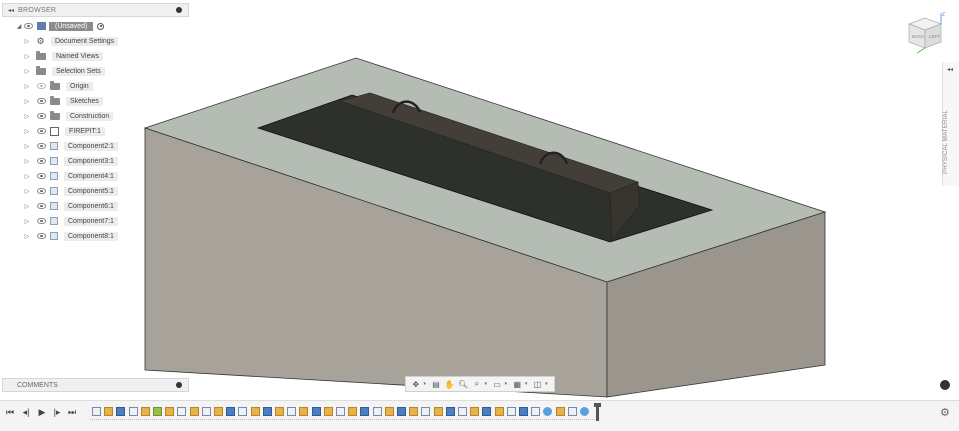  What do you see at coordinates (70, 191) in the screenshot?
I see `tree-item: ▷ Component5:1` at bounding box center [70, 191].